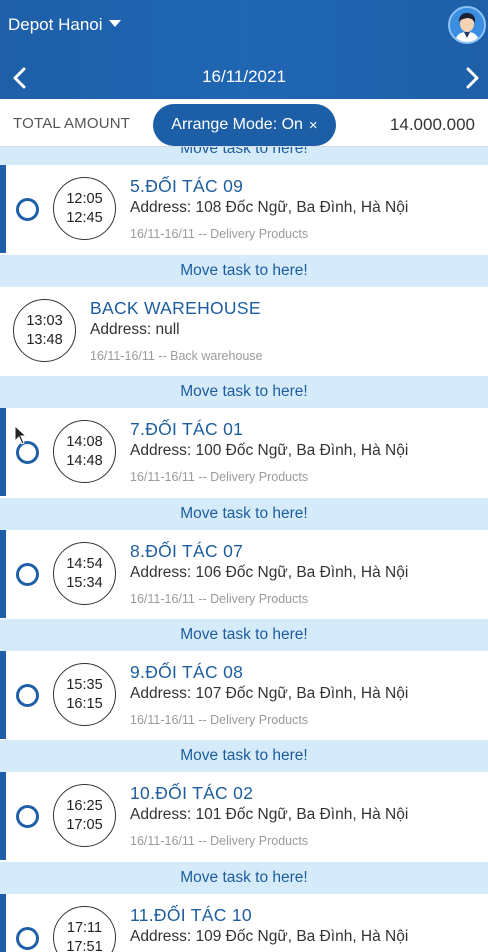 Image resolution: width=488 pixels, height=952 pixels. I want to click on current-date: 16/11/2021, so click(244, 76).